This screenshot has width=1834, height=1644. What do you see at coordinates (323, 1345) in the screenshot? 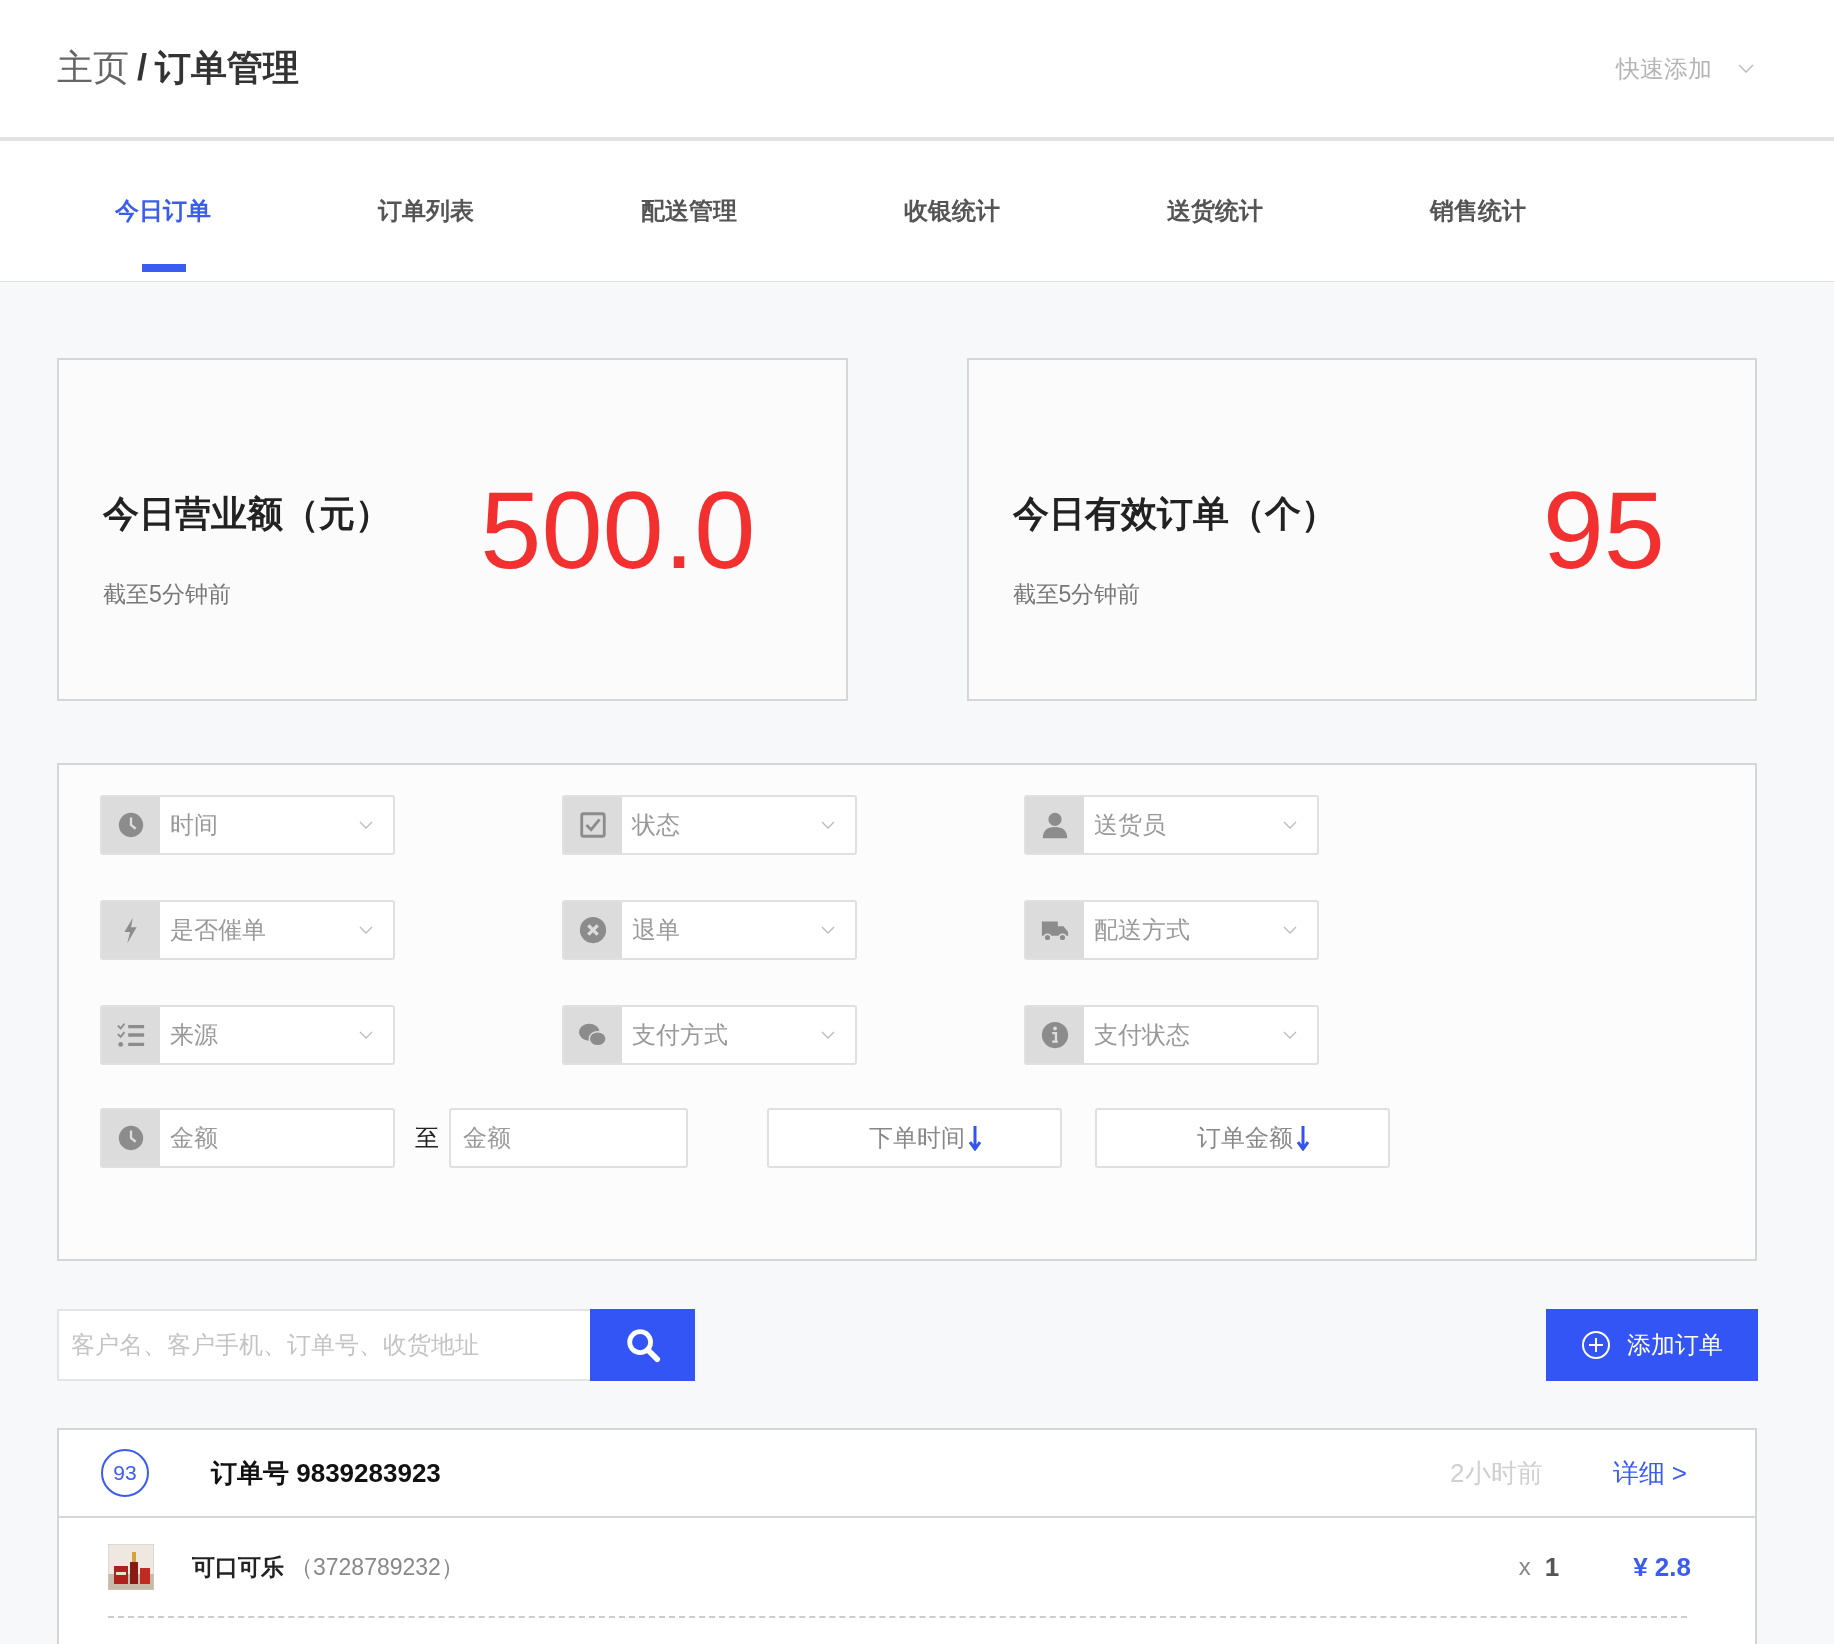
I see `search-field: 客户名、客户手机、订单号、收货地址` at bounding box center [323, 1345].